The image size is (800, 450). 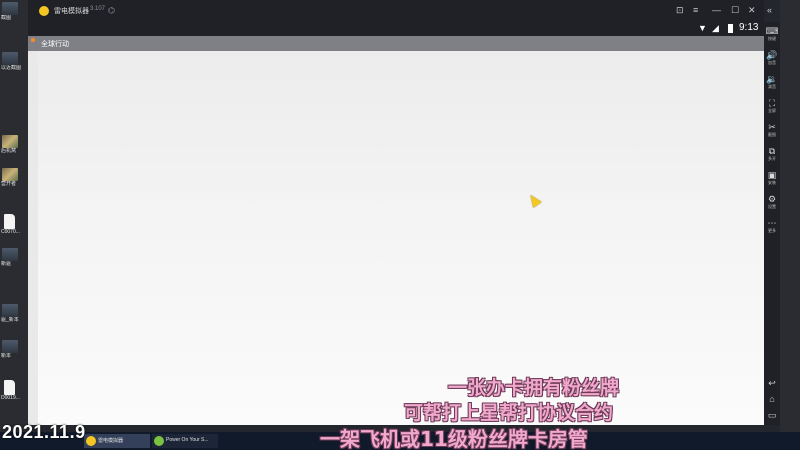 What do you see at coordinates (772, 399) in the screenshot?
I see `home-button: ⌂` at bounding box center [772, 399].